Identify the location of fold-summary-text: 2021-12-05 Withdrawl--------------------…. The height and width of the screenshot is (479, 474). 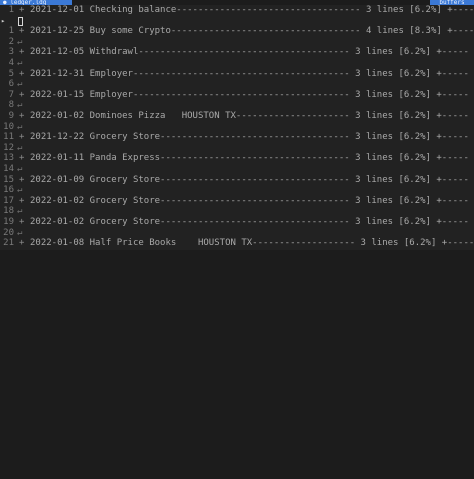
(249, 52).